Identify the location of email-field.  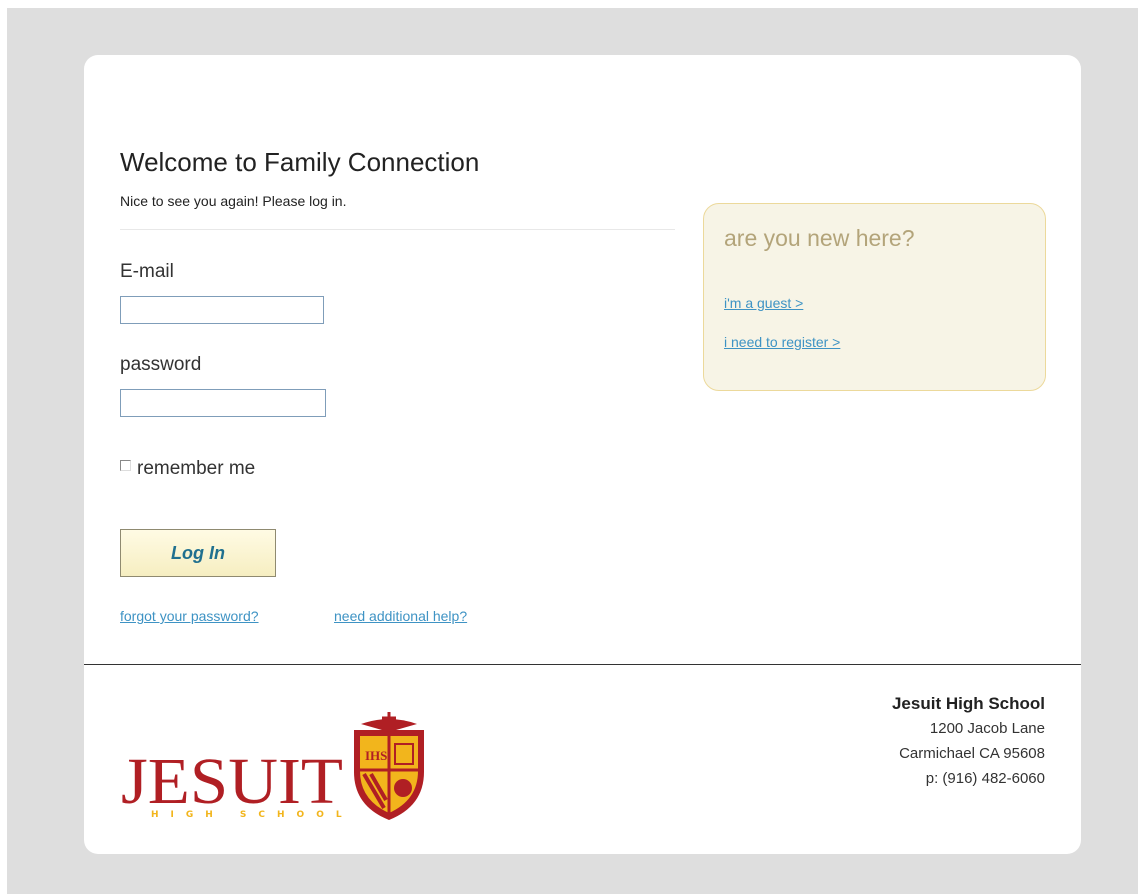
(222, 310).